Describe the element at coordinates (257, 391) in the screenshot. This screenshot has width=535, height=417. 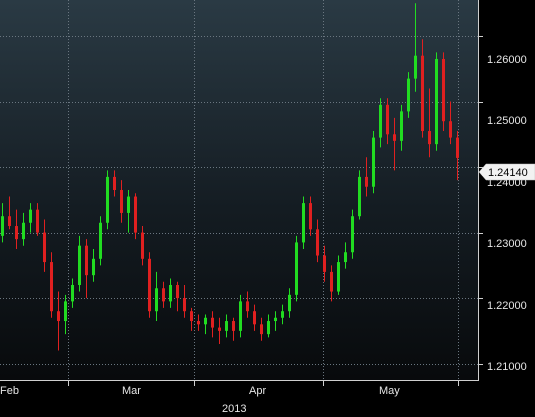
I see `month-label-apr: Apr` at that location.